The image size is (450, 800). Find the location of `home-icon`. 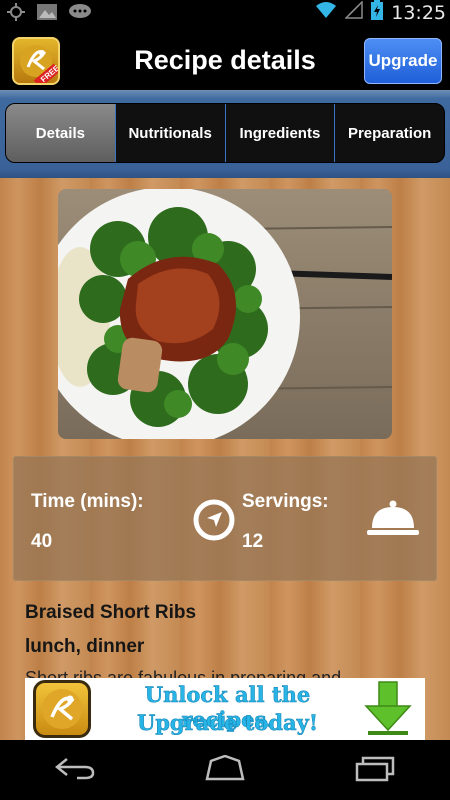

home-icon is located at coordinates (225, 770).